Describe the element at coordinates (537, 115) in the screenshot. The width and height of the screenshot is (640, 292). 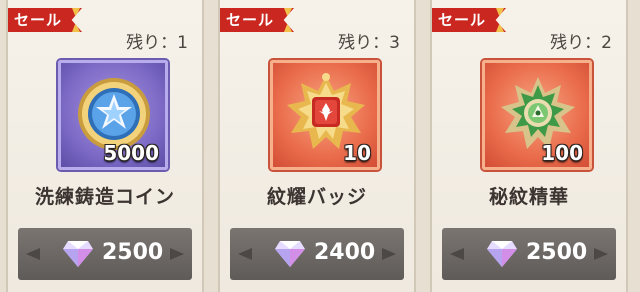
I see `item-icon-frame: 100` at that location.